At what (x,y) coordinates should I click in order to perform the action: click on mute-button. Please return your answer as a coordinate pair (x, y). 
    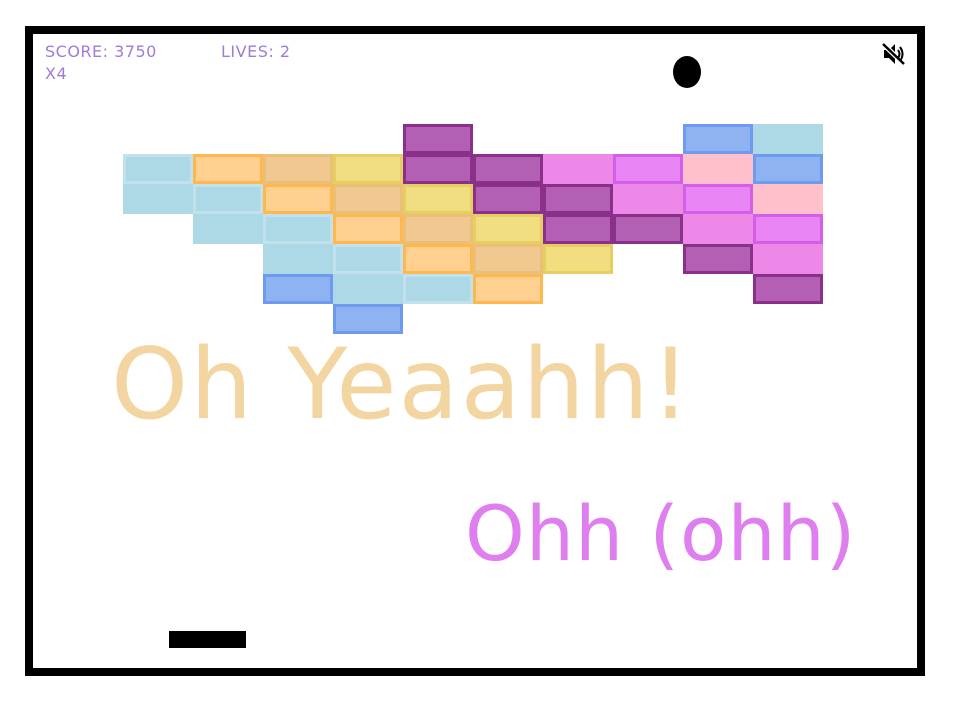
    Looking at the image, I should click on (894, 54).